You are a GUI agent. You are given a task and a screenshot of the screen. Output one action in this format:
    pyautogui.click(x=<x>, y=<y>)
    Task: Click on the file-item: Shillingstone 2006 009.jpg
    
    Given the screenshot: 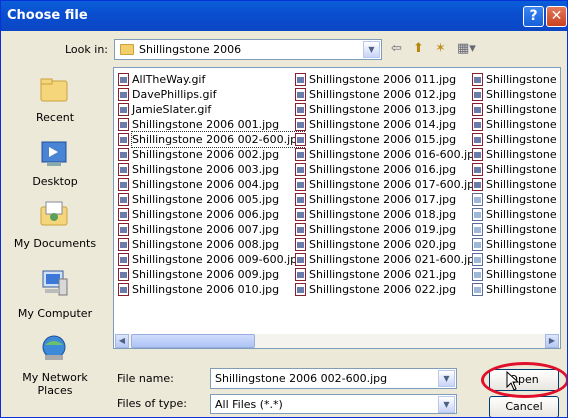 What is the action you would take?
    pyautogui.click(x=204, y=274)
    